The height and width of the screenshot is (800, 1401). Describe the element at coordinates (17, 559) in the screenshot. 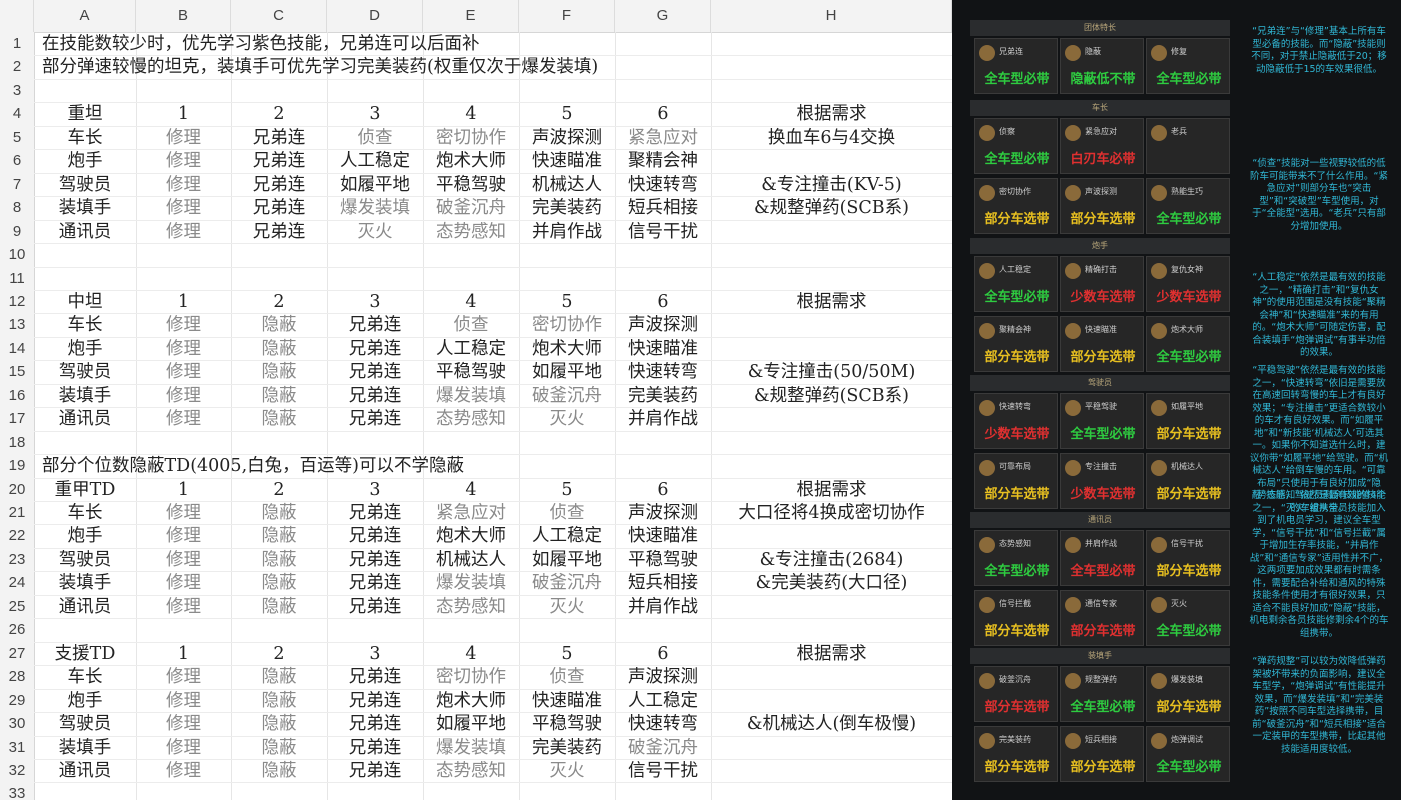

I see `row-header-23: 23` at that location.